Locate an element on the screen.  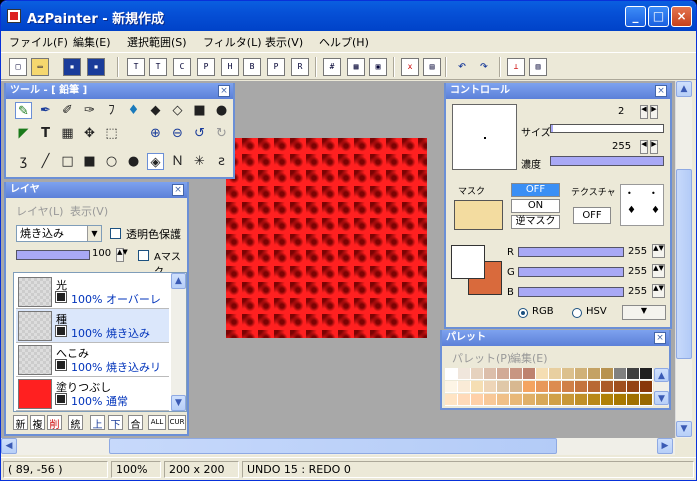
stamp-tool-icon: ■ is located at coordinates (199, 110).